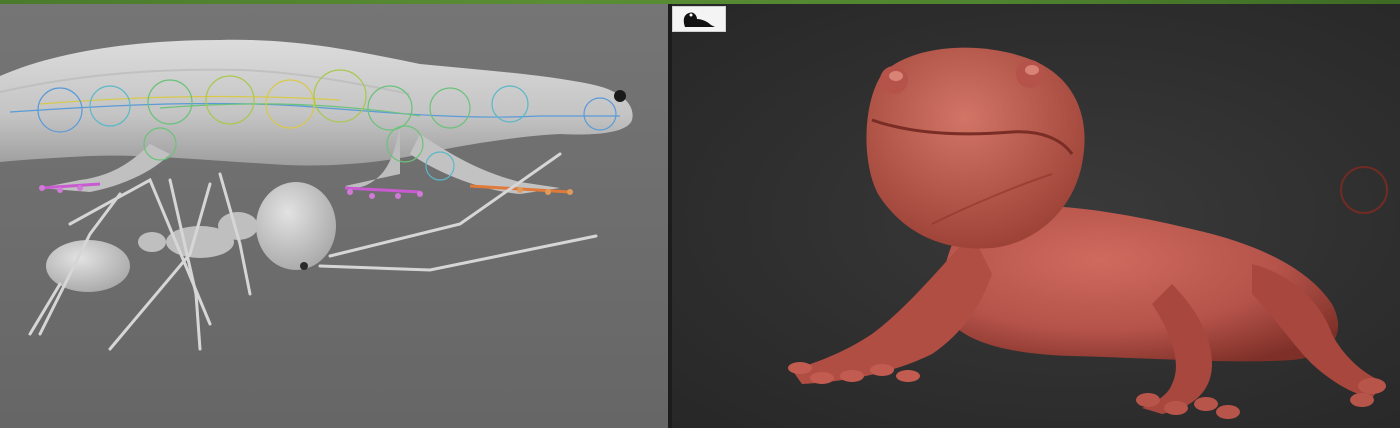  Describe the element at coordinates (620, 96) in the screenshot. I see `gecko-eye` at that location.